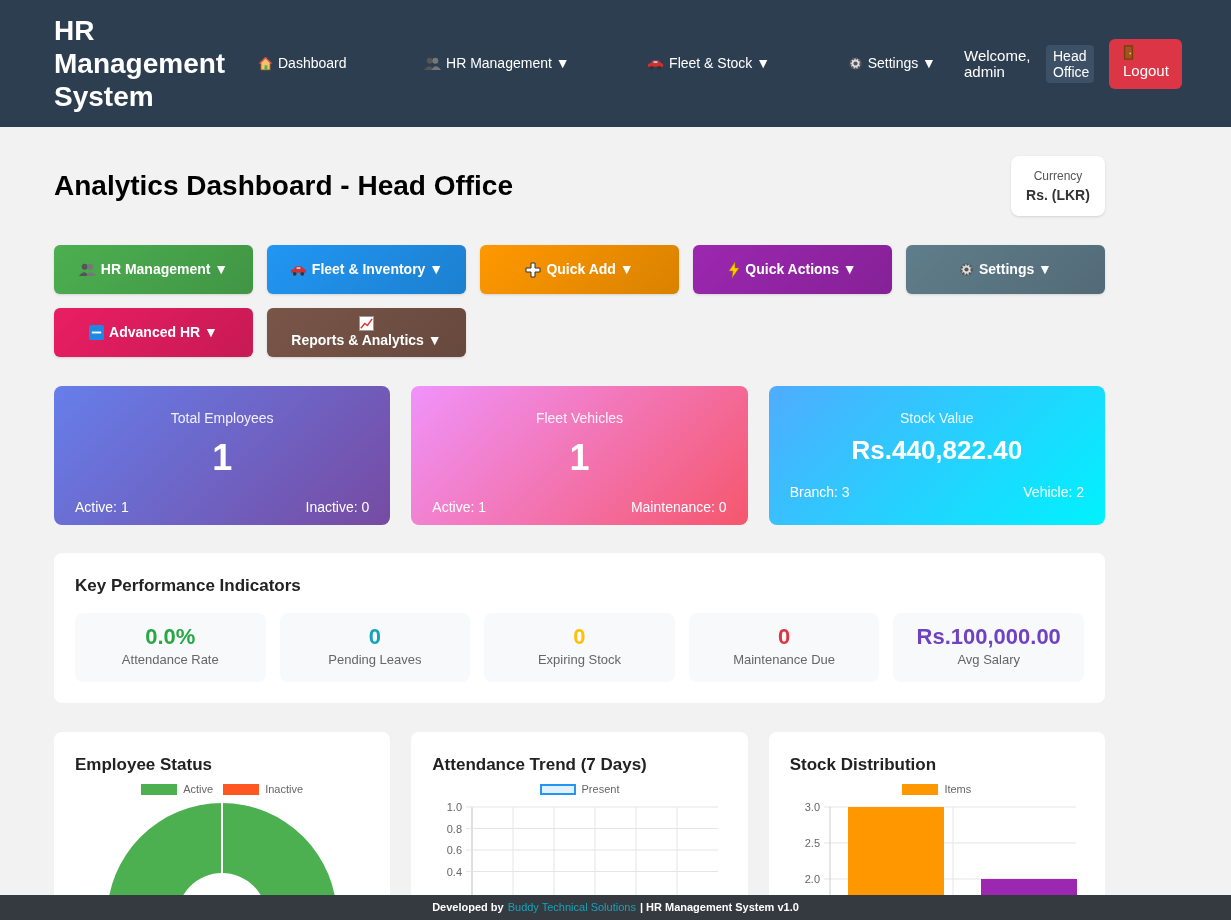  Describe the element at coordinates (153, 332) in the screenshot. I see `action-button: Advanced HR ▼` at that location.